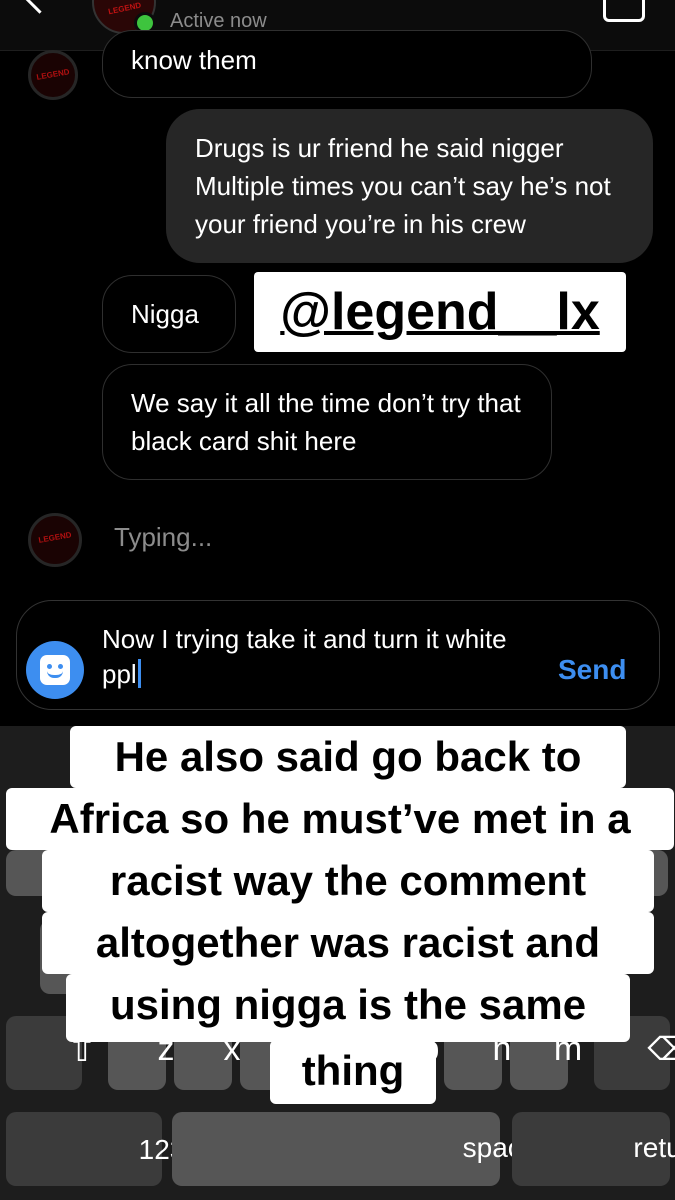 Image resolution: width=675 pixels, height=1200 pixels. I want to click on caption-line: racist way the comment, so click(348, 881).